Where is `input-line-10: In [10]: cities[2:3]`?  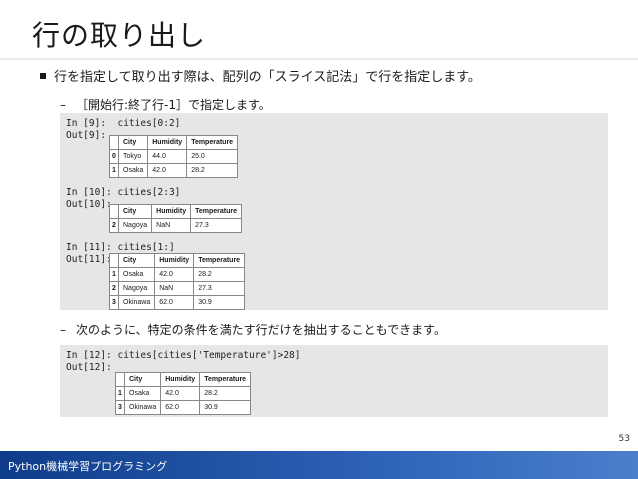 input-line-10: In [10]: cities[2:3] is located at coordinates (123, 192).